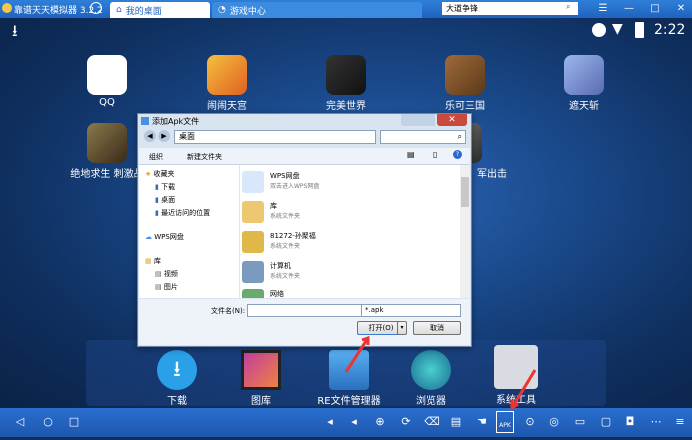 This screenshot has height=440, width=692. I want to click on arrow-to-open-button, so click(357, 355).